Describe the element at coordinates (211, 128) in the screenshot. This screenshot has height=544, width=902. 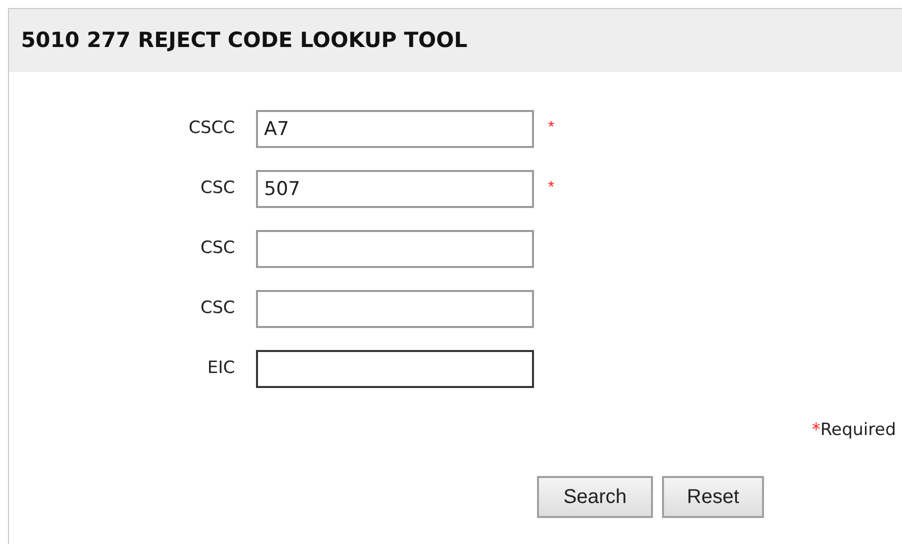
I see `field-label: CSCC` at that location.